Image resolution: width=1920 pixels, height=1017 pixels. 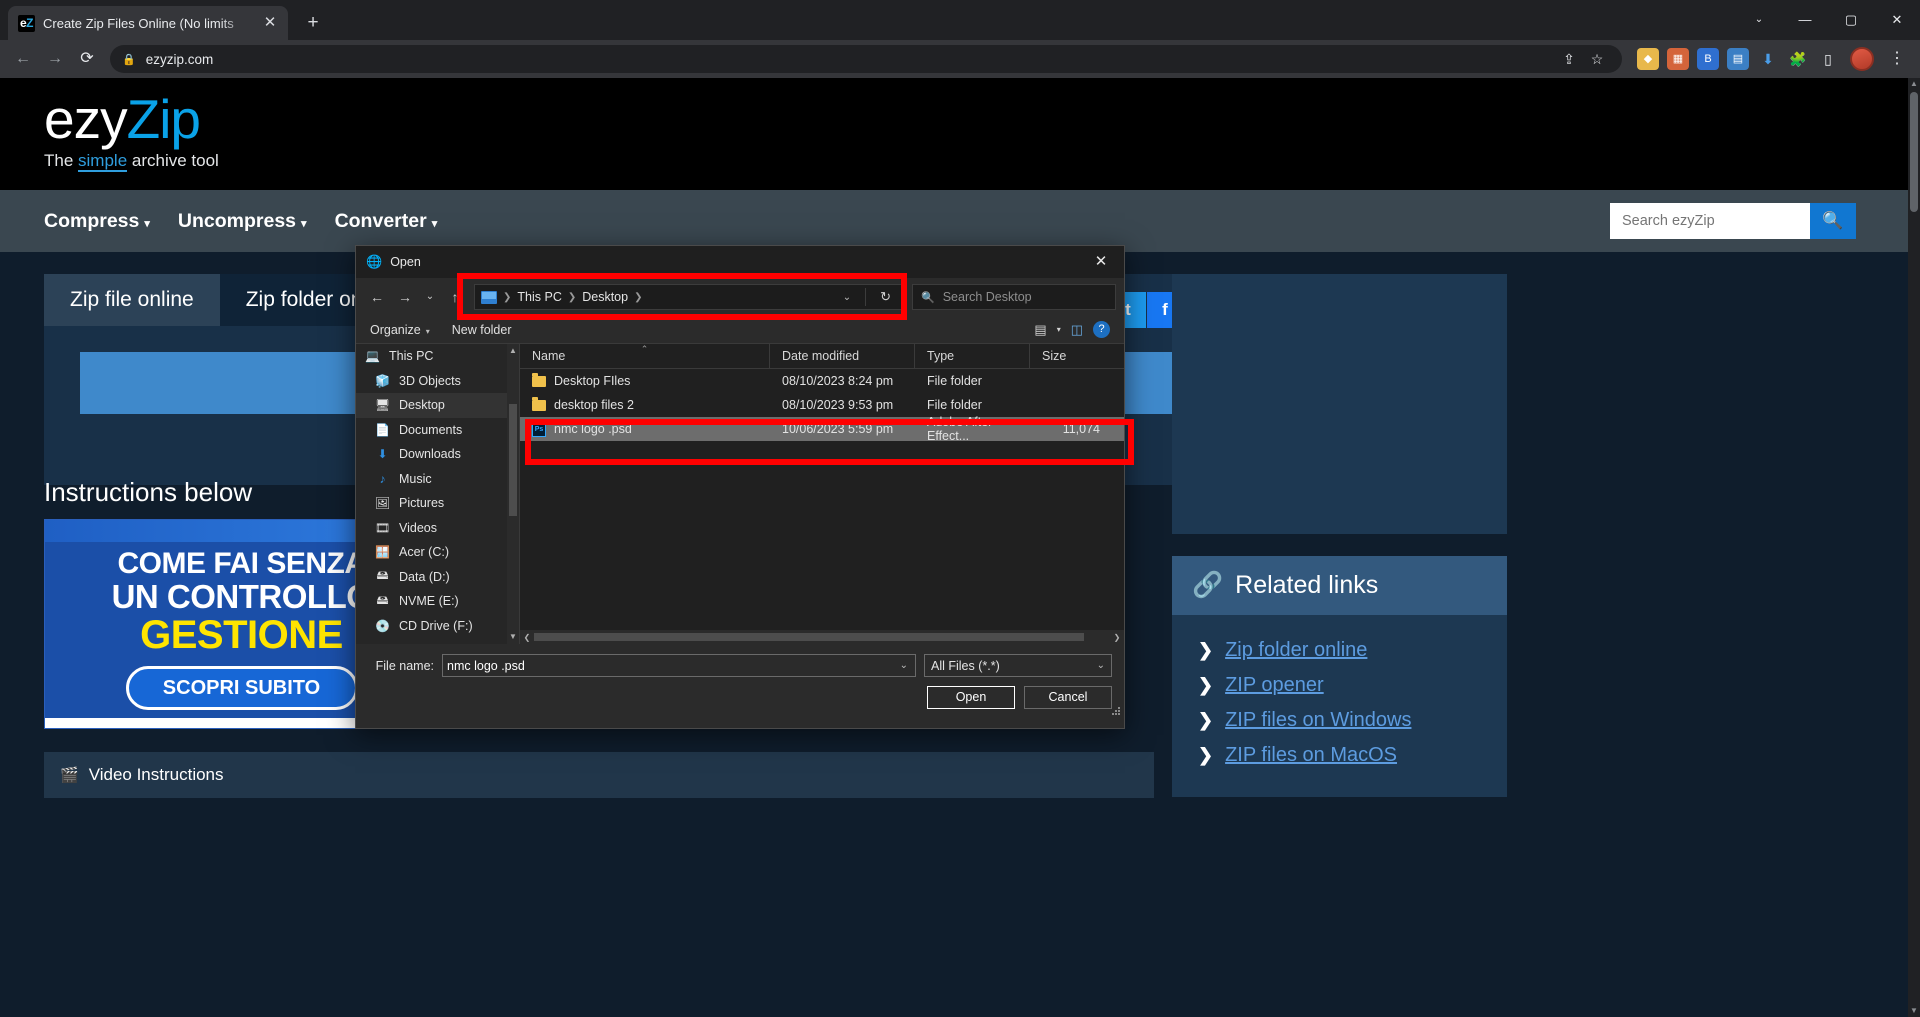 What do you see at coordinates (437, 601) in the screenshot?
I see `sidebar-item-nvme-e: 🖴 NVME (E:)` at bounding box center [437, 601].